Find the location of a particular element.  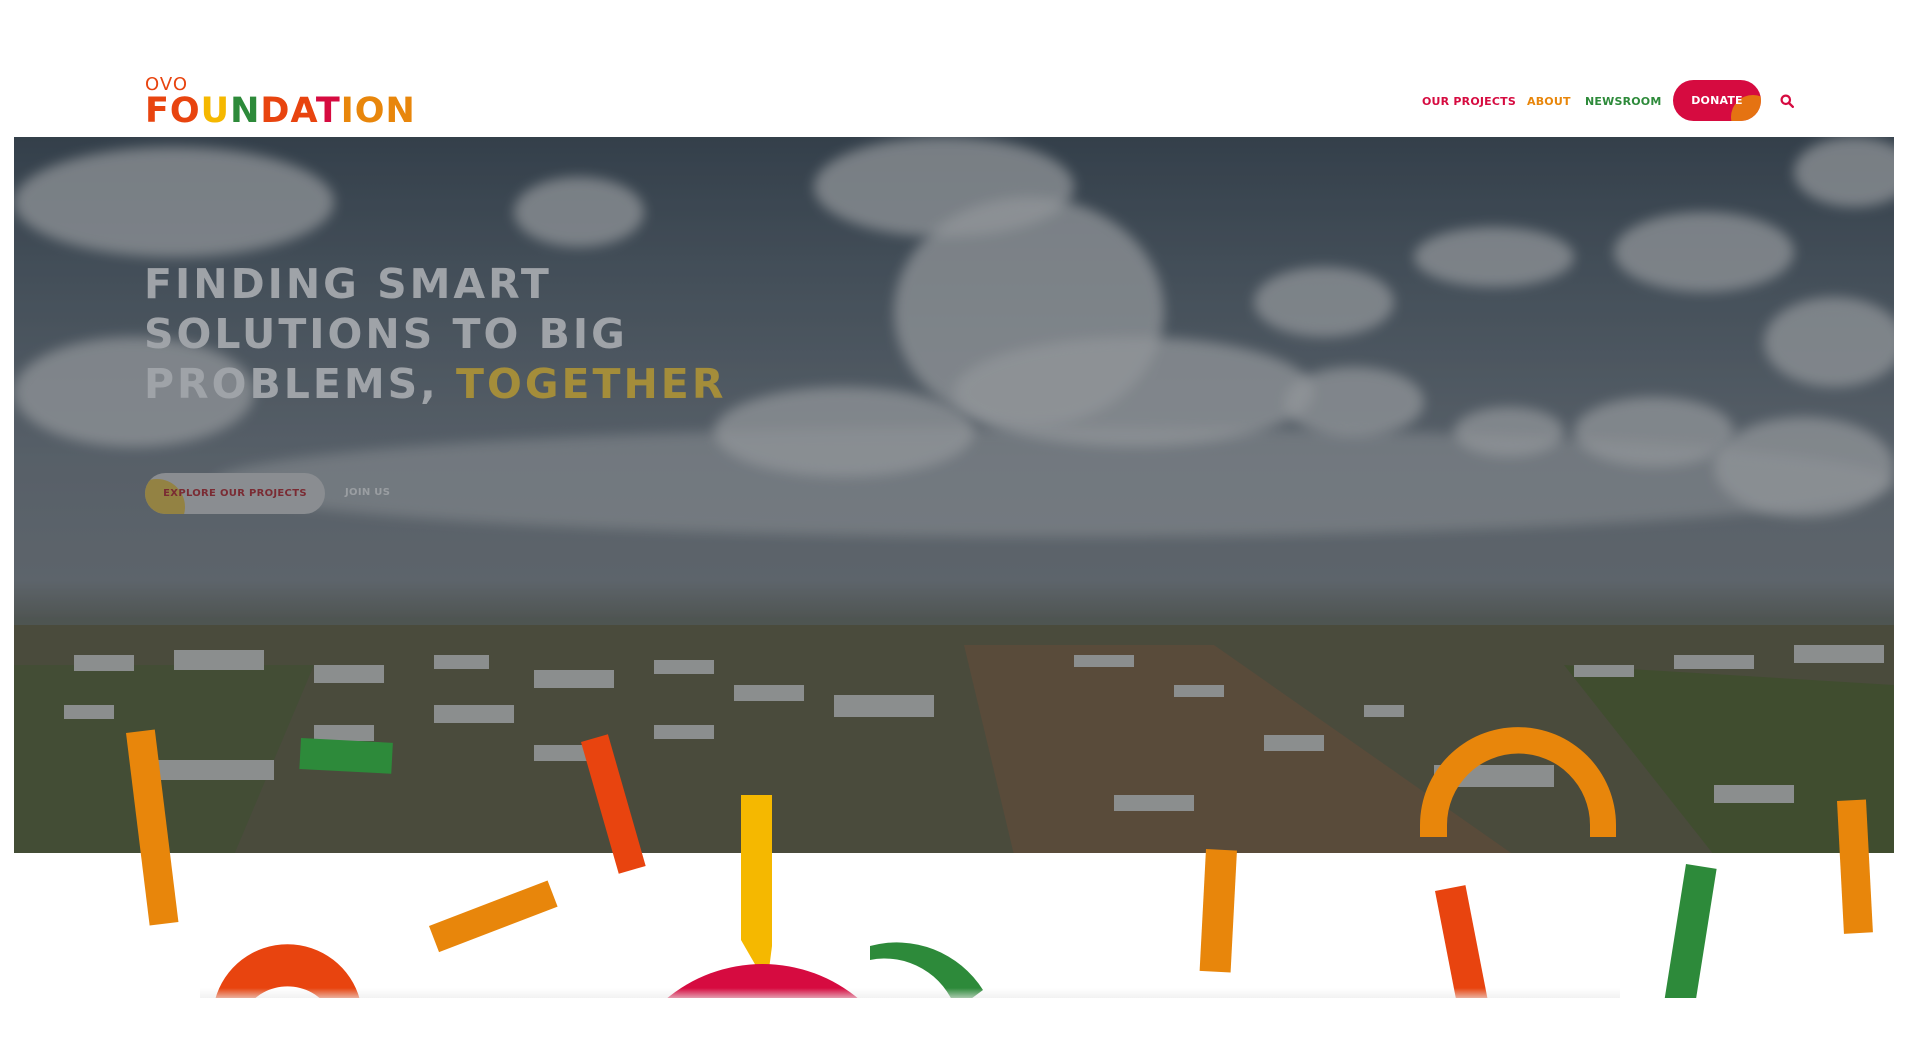

explore-projects-label: EXPLORE OUR PROJECTS is located at coordinates (235, 493).